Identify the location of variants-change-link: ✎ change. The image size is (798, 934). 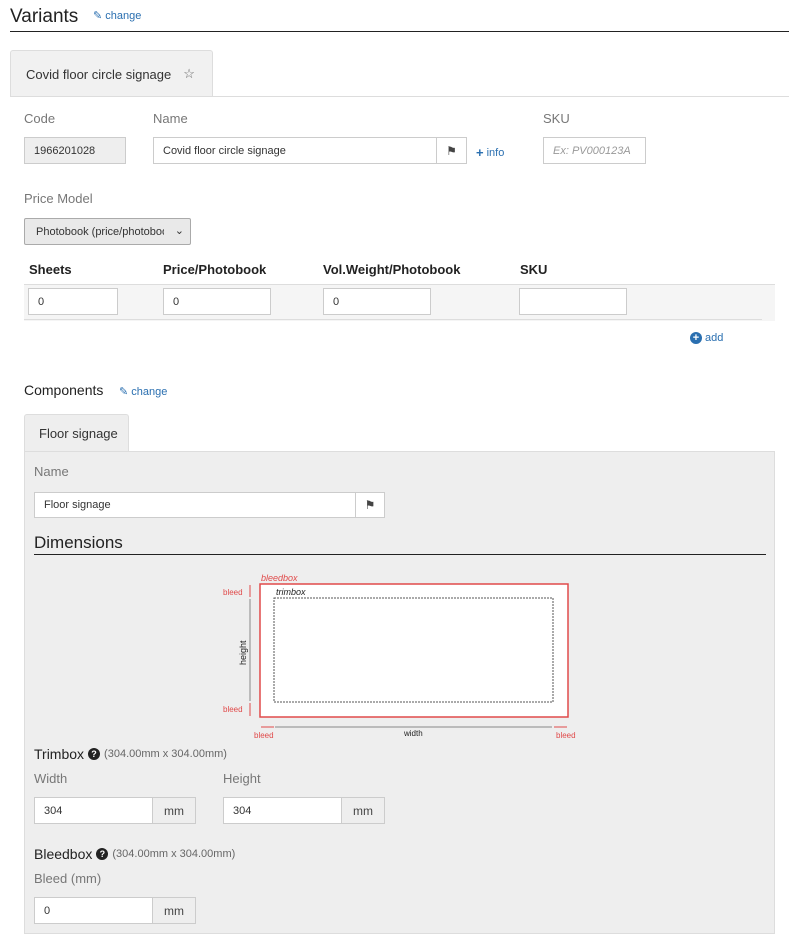
(117, 16).